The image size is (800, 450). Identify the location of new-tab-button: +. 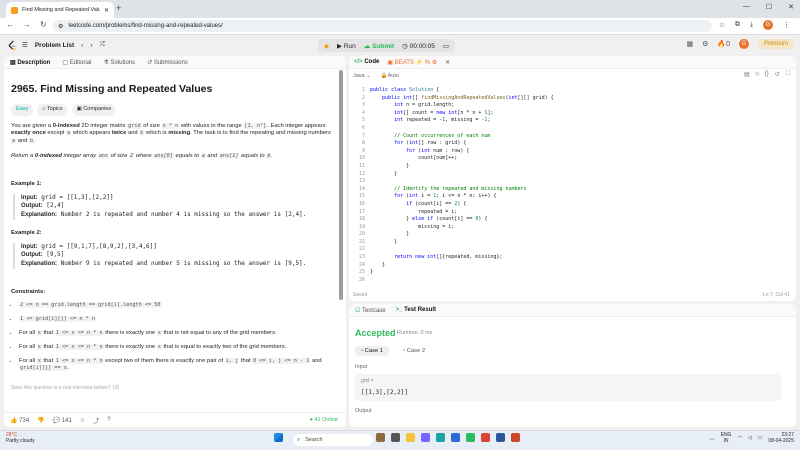
(118, 8).